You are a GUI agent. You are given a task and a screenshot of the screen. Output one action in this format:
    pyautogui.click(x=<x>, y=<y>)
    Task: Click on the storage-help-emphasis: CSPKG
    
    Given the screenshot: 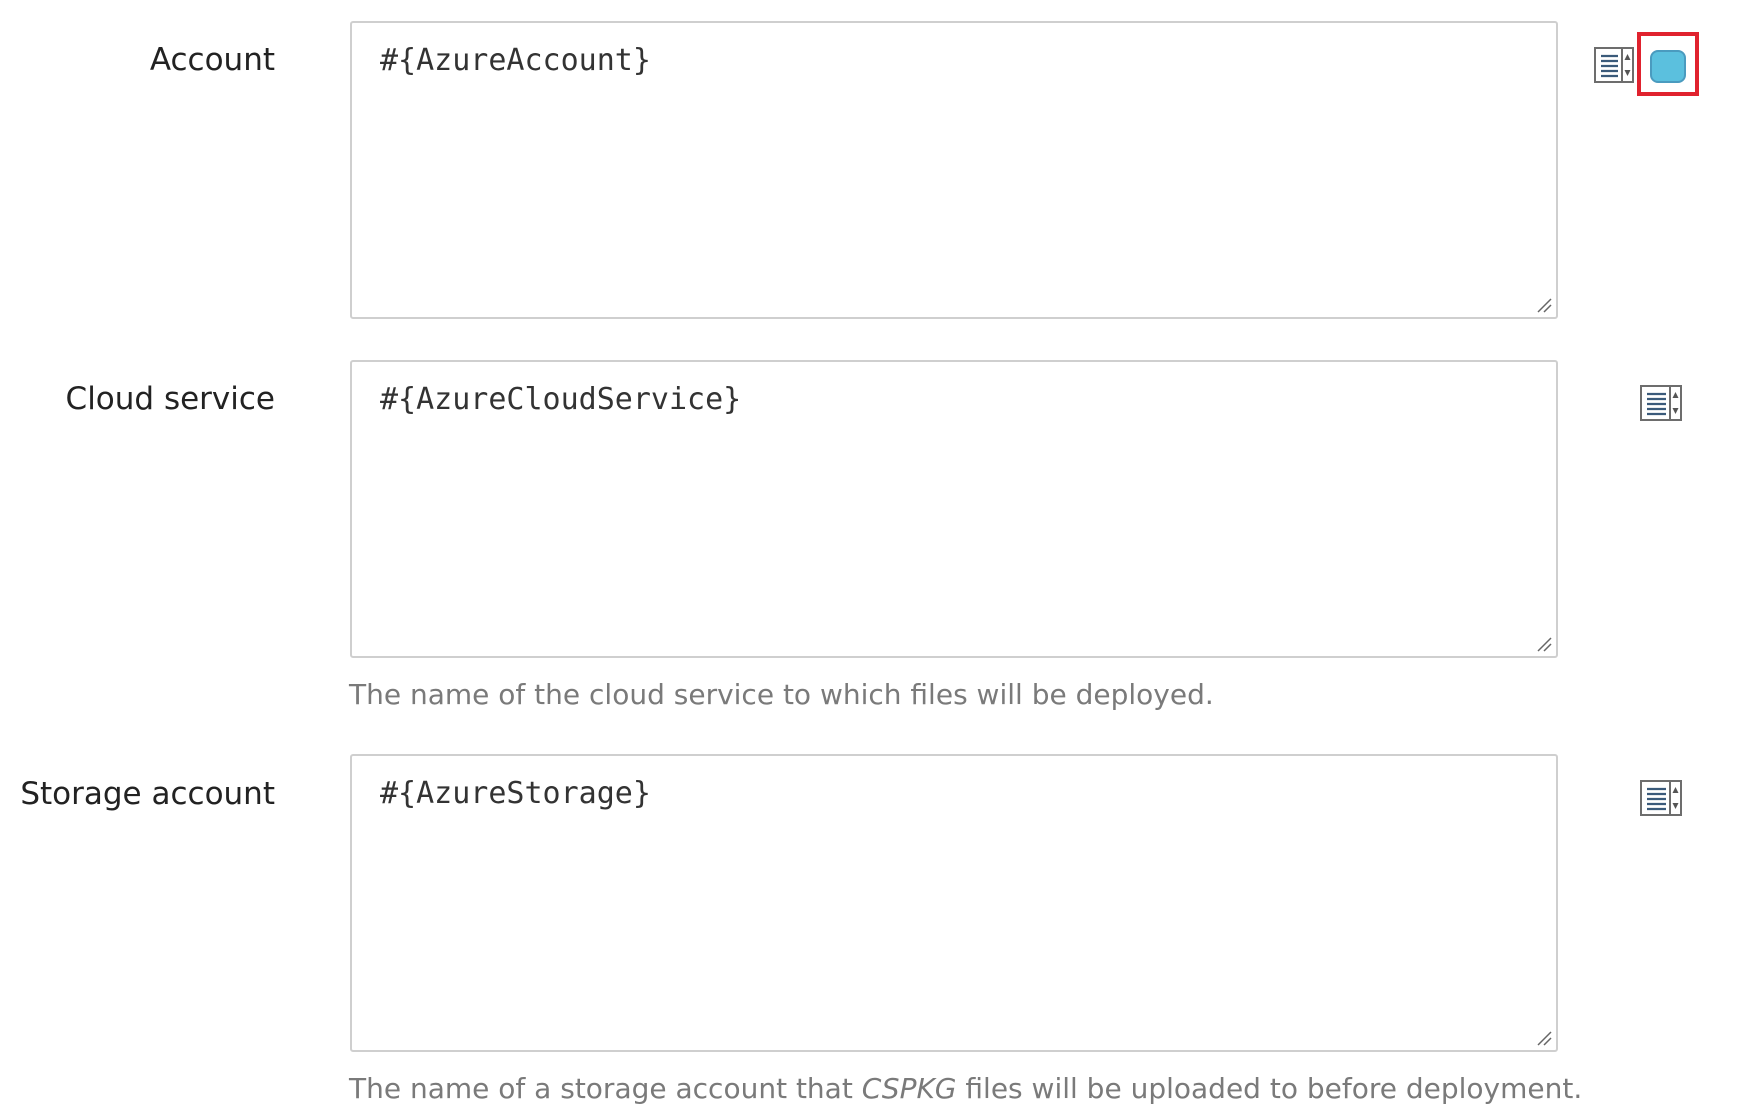 What is the action you would take?
    pyautogui.click(x=909, y=1088)
    